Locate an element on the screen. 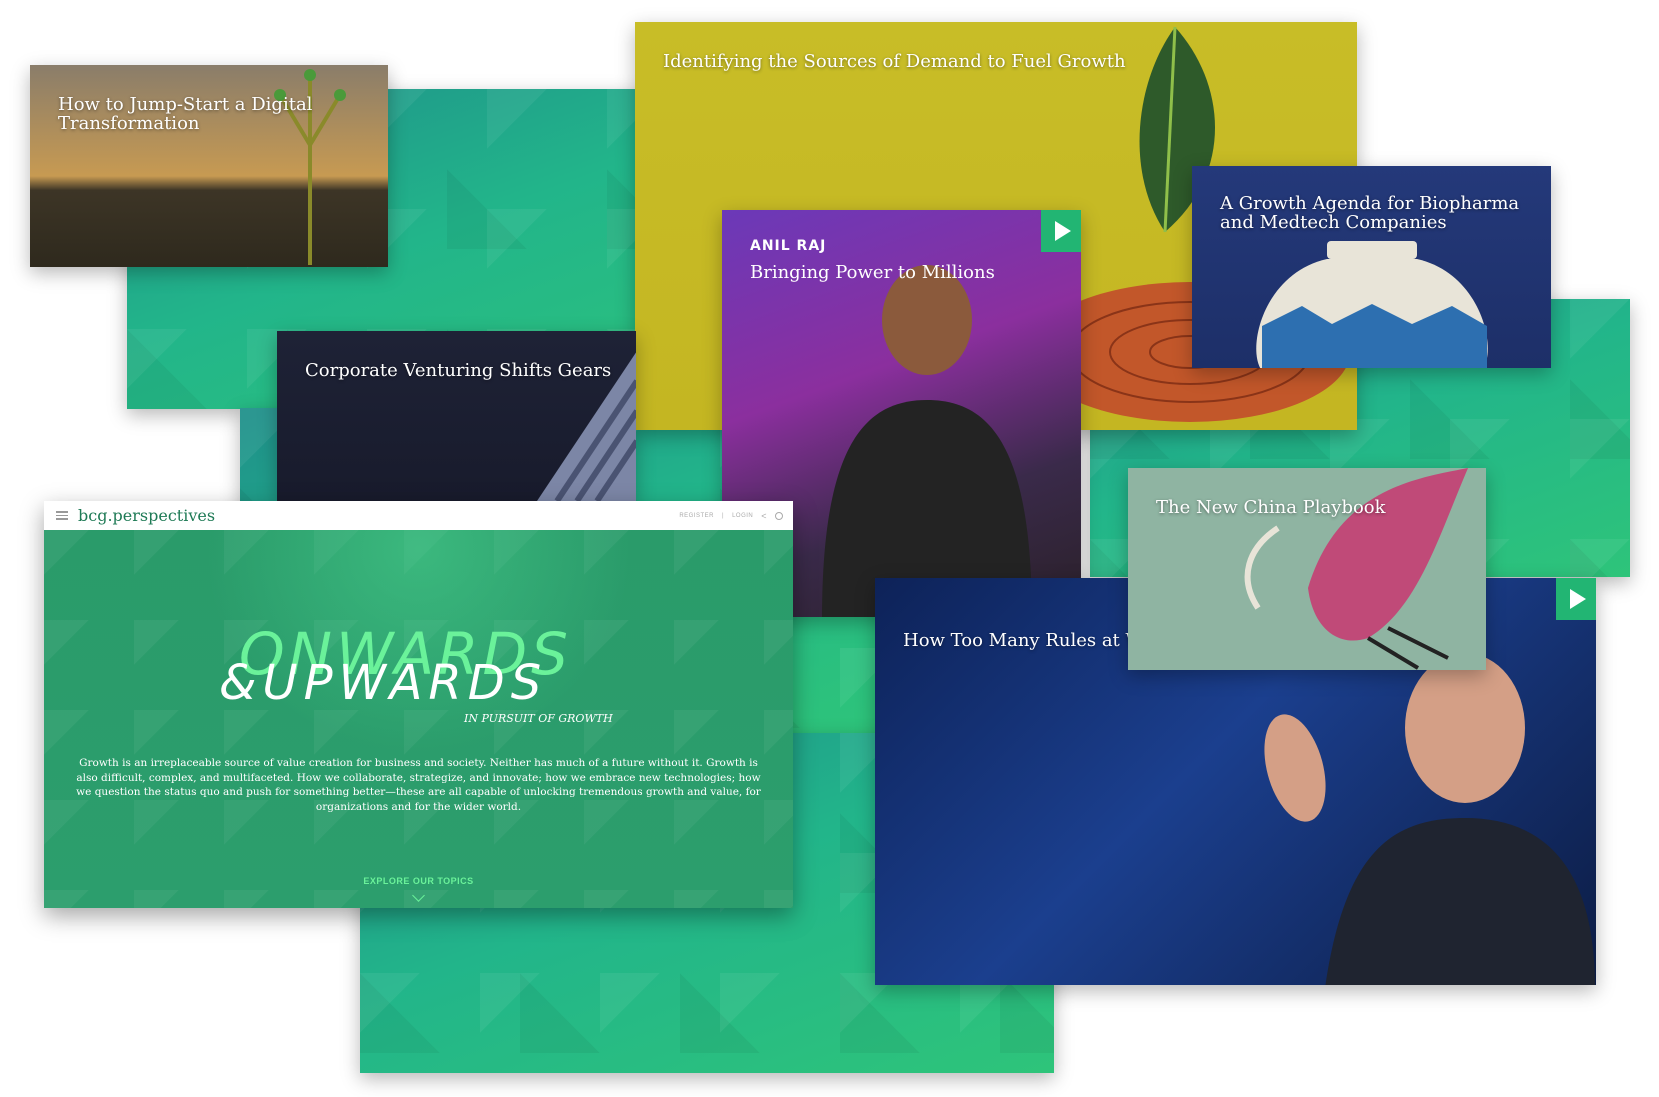 This screenshot has width=1659, height=1097. card-rules-title: How Too Many Rules at W is located at coordinates (1024, 640).